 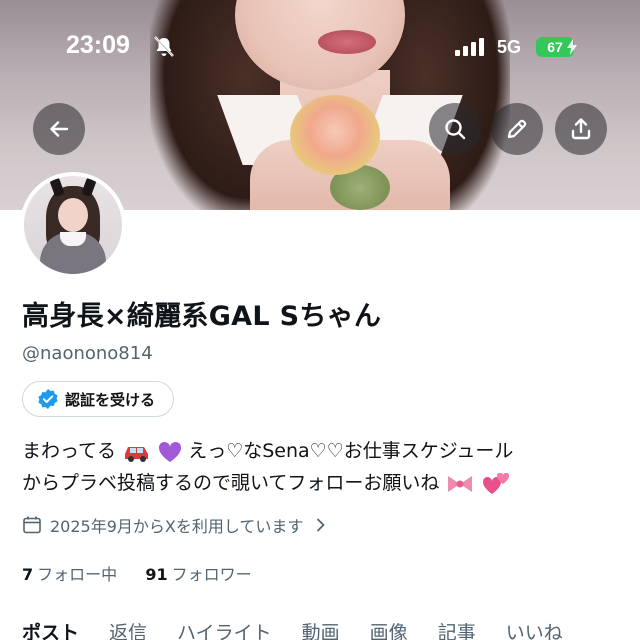 I want to click on verified-badge-icon, so click(x=48, y=399).